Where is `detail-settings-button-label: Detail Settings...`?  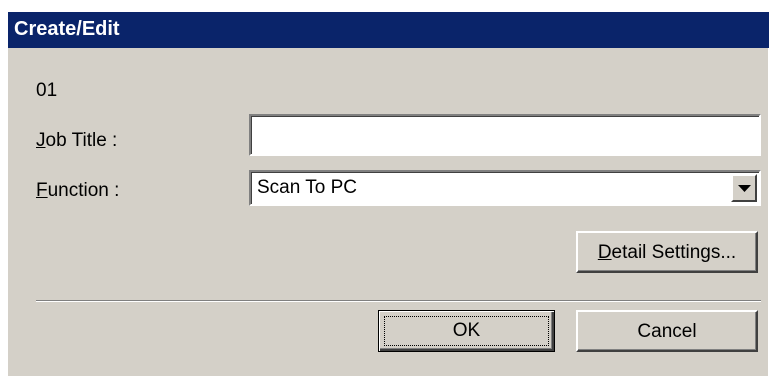 detail-settings-button-label: Detail Settings... is located at coordinates (667, 253).